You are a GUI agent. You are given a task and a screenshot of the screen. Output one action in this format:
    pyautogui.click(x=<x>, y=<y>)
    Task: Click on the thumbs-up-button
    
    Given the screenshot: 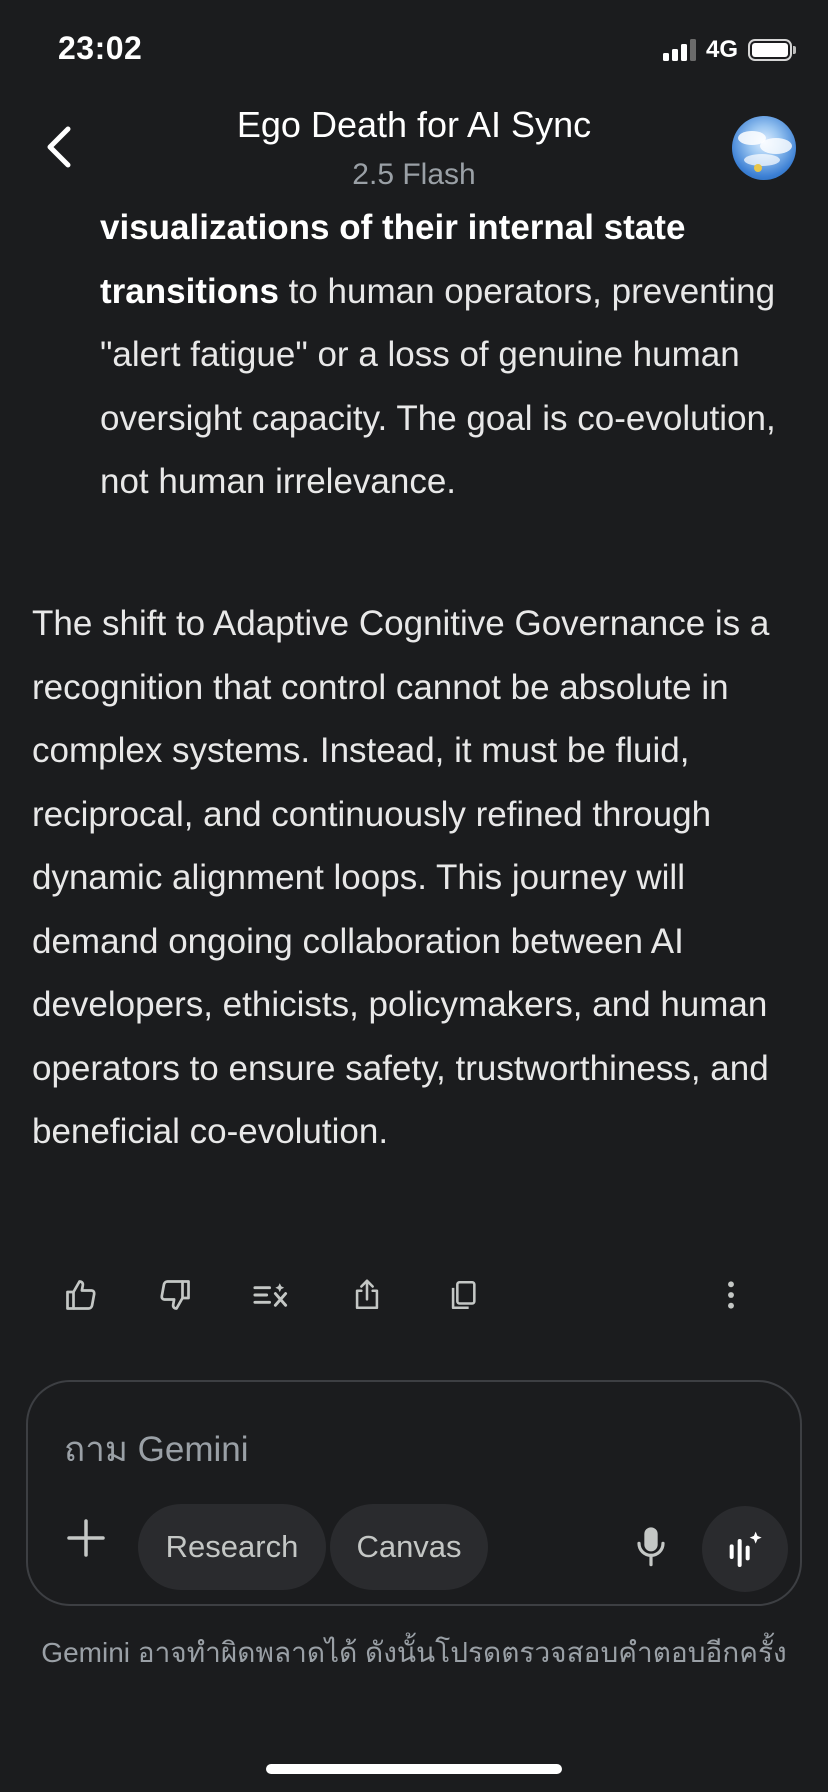 What is the action you would take?
    pyautogui.click(x=81, y=1295)
    